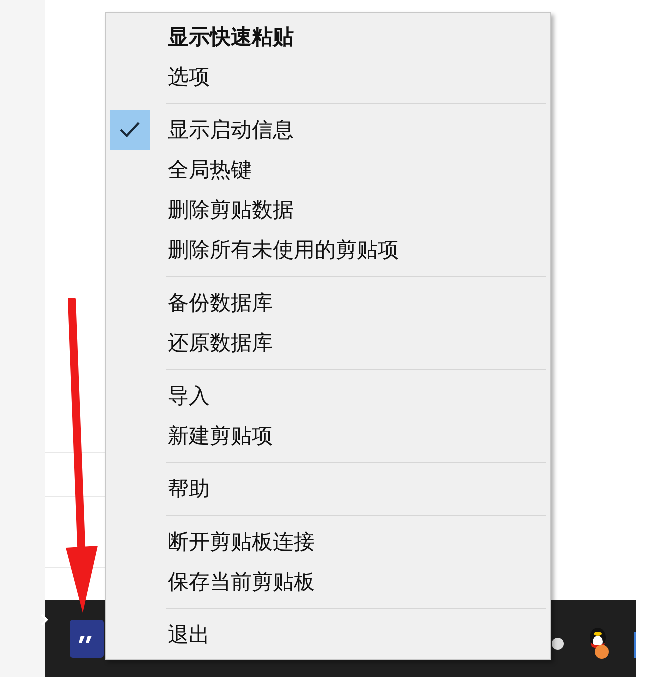 The image size is (659, 677). Describe the element at coordinates (328, 396) in the screenshot. I see `menu-item: 导入` at that location.